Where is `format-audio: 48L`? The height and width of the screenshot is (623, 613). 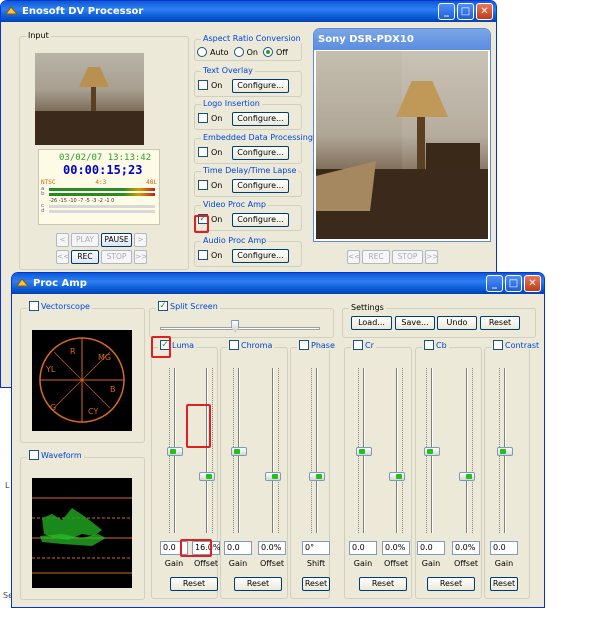 format-audio: 48L is located at coordinates (151, 182).